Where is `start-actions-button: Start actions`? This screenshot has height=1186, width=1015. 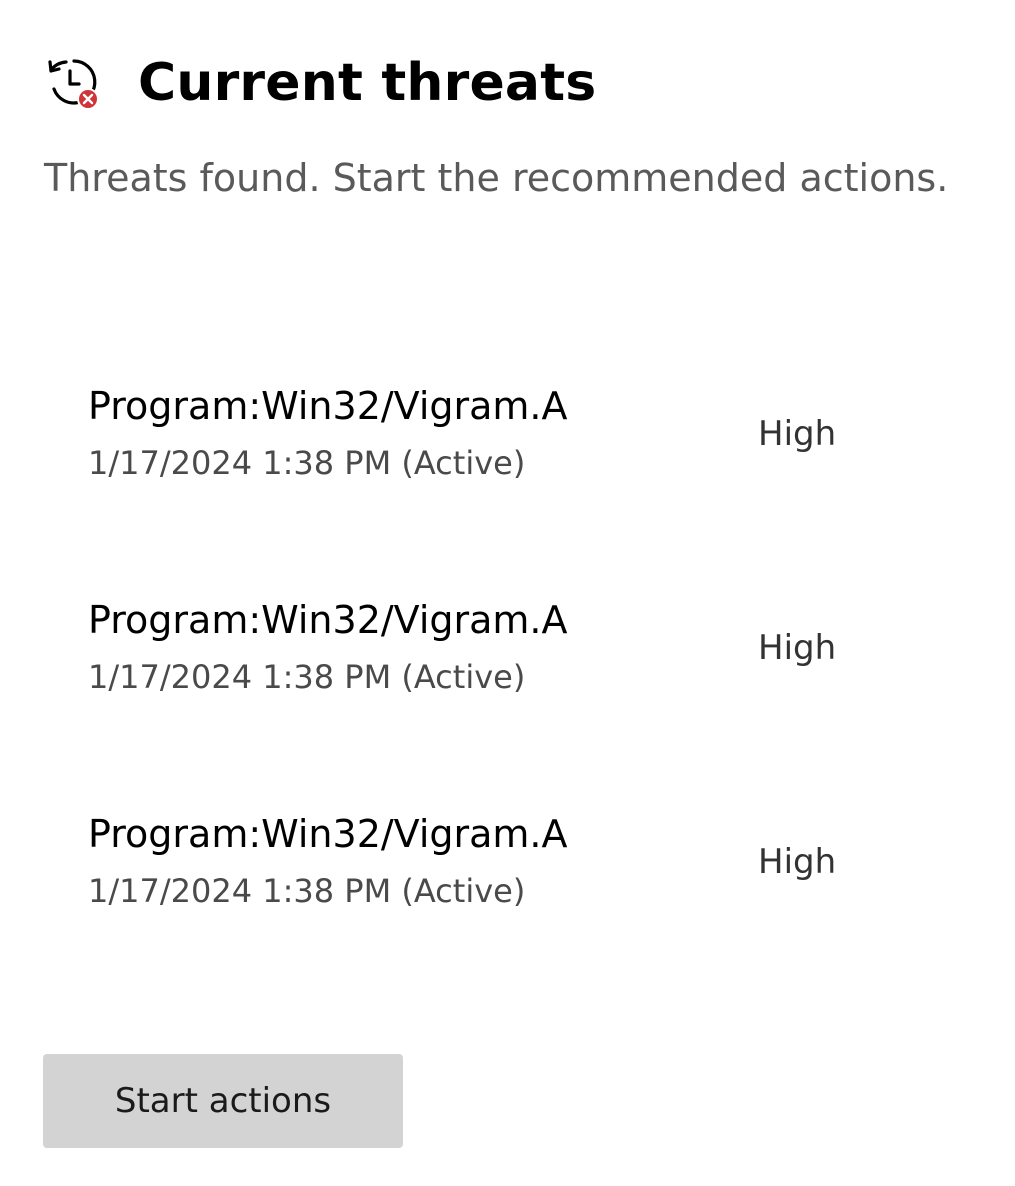 start-actions-button: Start actions is located at coordinates (223, 1101).